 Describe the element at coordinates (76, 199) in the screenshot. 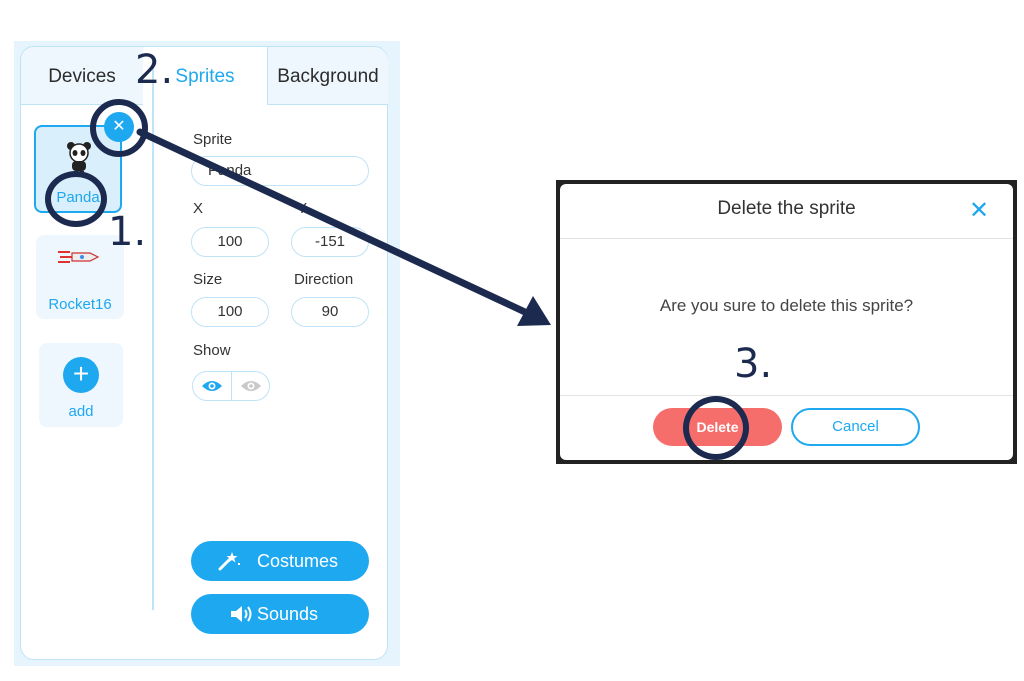

I see `annotation-ring-panda` at that location.